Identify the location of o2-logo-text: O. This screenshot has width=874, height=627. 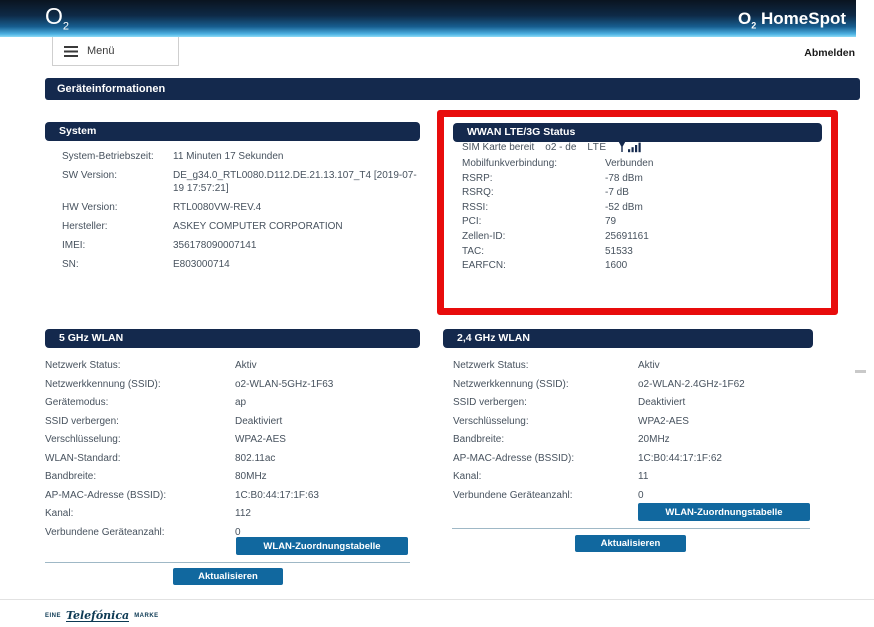
(54, 16).